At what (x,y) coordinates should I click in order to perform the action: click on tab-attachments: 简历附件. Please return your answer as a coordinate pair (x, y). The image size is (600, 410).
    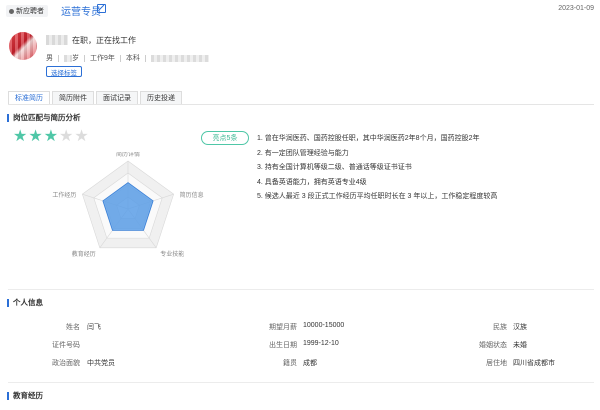
    Looking at the image, I should click on (73, 98).